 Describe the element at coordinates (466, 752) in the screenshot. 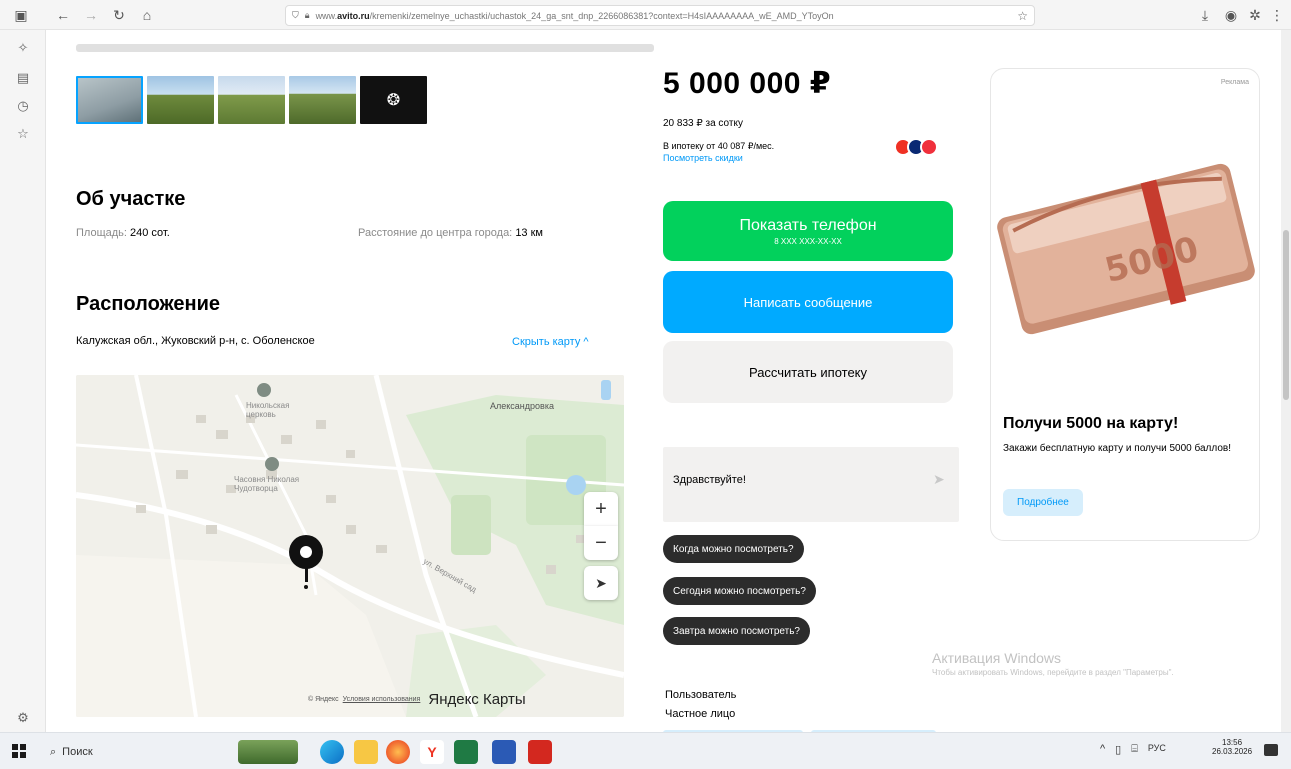

I see `excel-icon` at that location.